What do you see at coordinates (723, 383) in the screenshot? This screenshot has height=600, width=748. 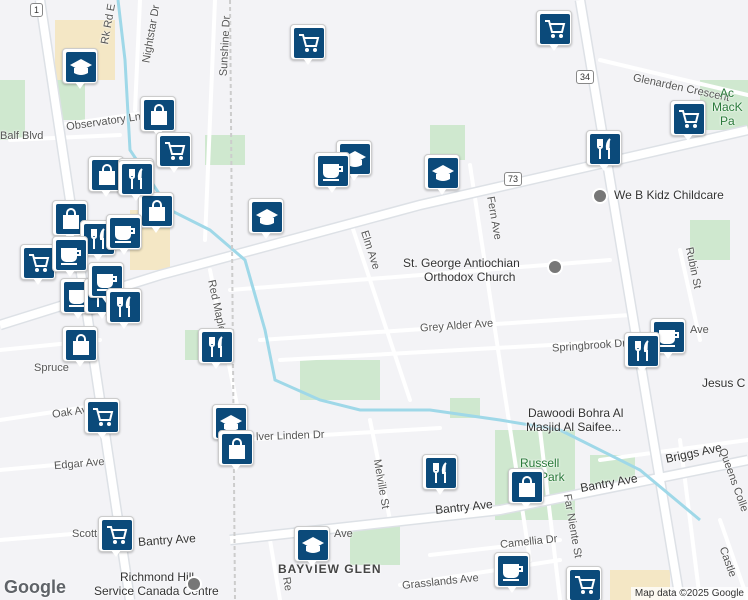 I see `place-label: Jesus C` at bounding box center [723, 383].